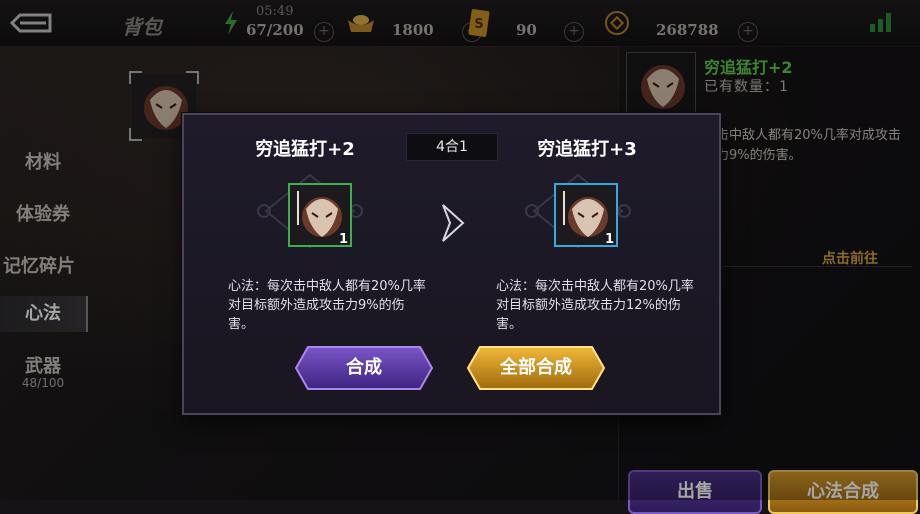  Describe the element at coordinates (595, 305) in the screenshot. I see `result-item-description: 心法：每次击中敌人都有20%几率对目标额外造成攻击力12%的伤害。` at that location.